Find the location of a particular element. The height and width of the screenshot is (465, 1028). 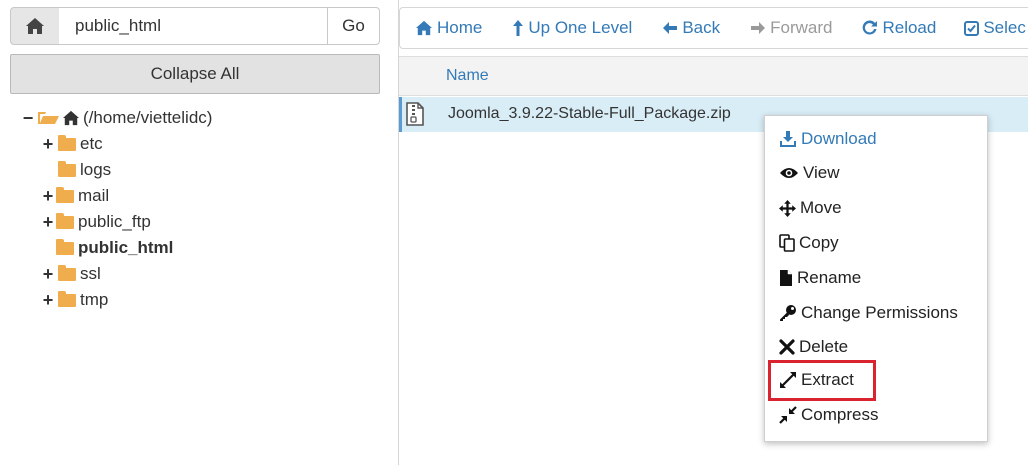

times-icon is located at coordinates (787, 347).